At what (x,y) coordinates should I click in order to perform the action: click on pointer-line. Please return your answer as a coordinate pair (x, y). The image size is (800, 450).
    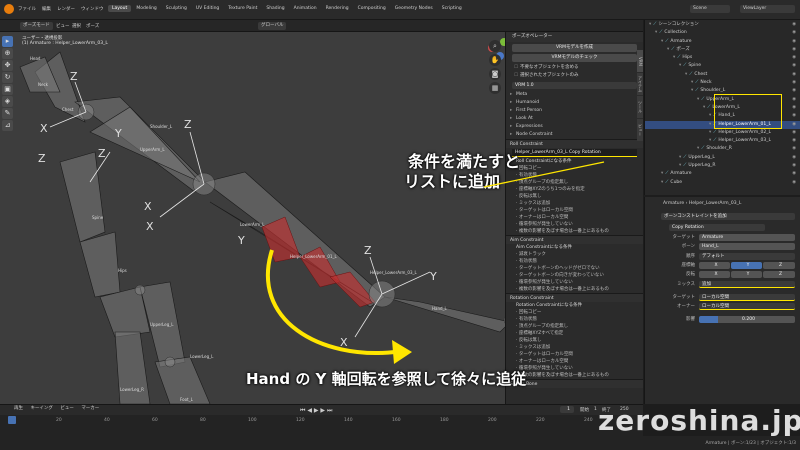
    Looking at the image, I should click on (544, 174).